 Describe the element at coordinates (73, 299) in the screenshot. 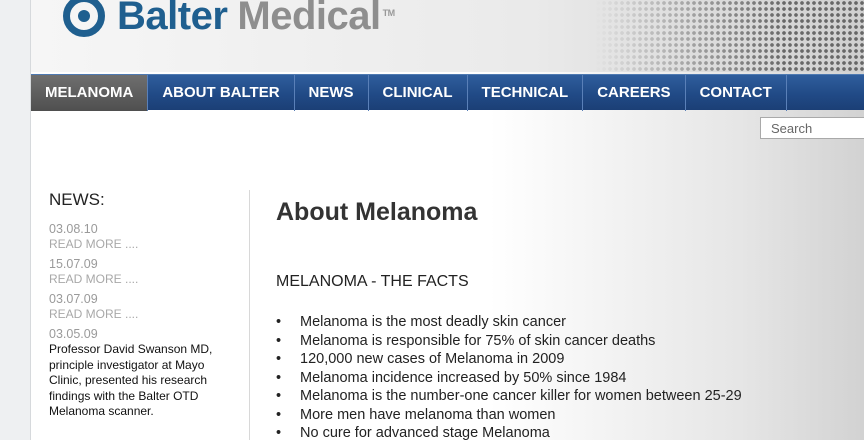

I see `news-date: 03.07.09` at that location.